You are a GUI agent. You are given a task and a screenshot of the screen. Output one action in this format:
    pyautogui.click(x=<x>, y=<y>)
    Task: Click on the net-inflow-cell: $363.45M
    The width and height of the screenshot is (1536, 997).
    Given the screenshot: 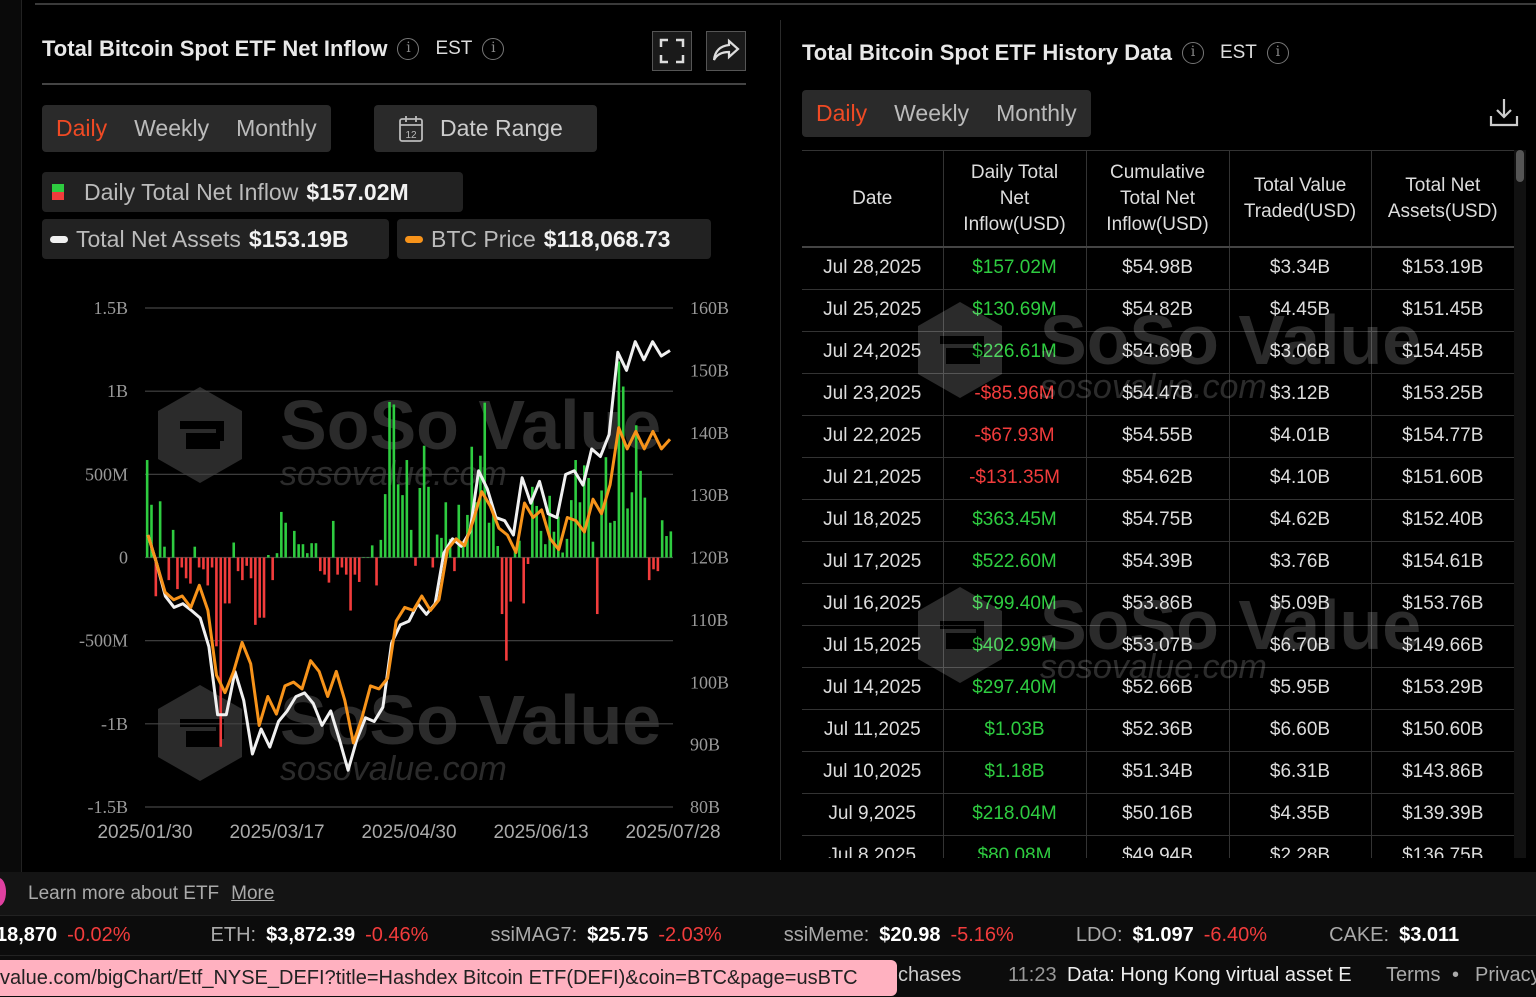 What is the action you would take?
    pyautogui.click(x=1015, y=520)
    